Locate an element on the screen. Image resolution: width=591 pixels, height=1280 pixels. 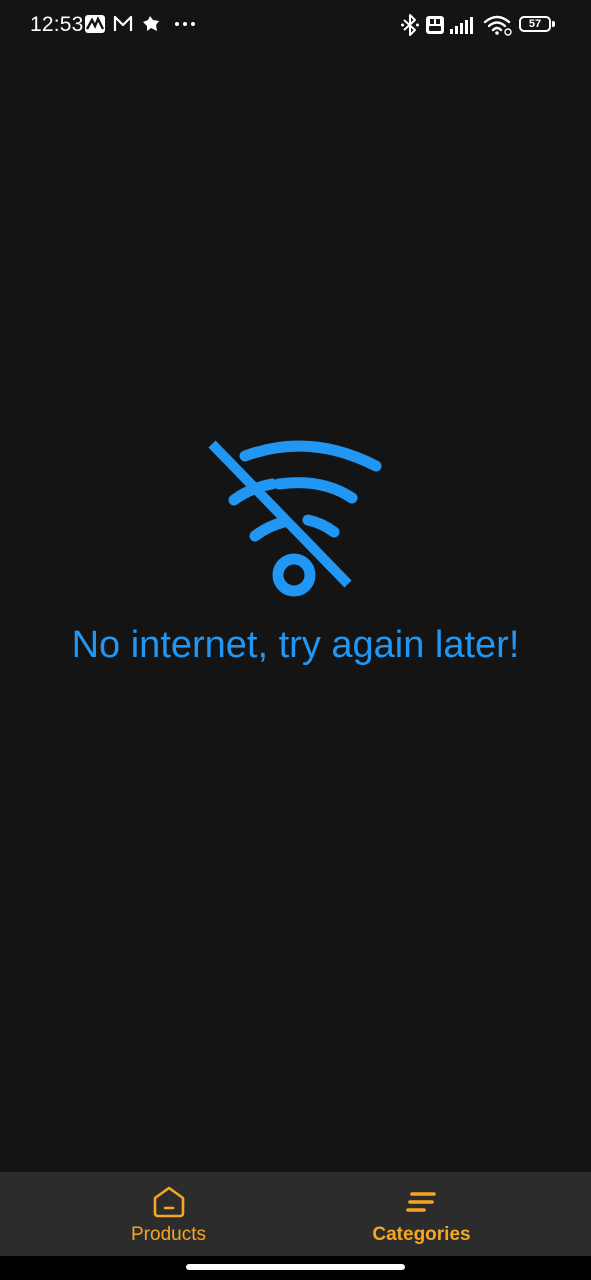
nav-label-products: Products is located at coordinates (168, 1234).